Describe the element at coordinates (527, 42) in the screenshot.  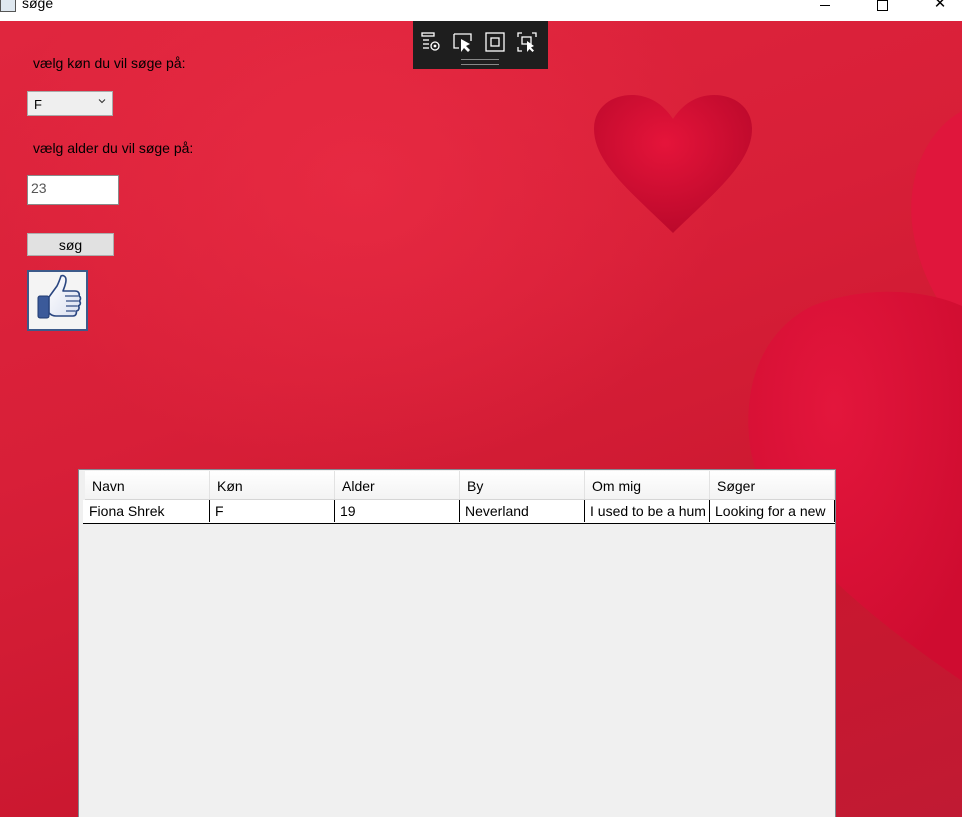
I see `track-focus-icon` at that location.